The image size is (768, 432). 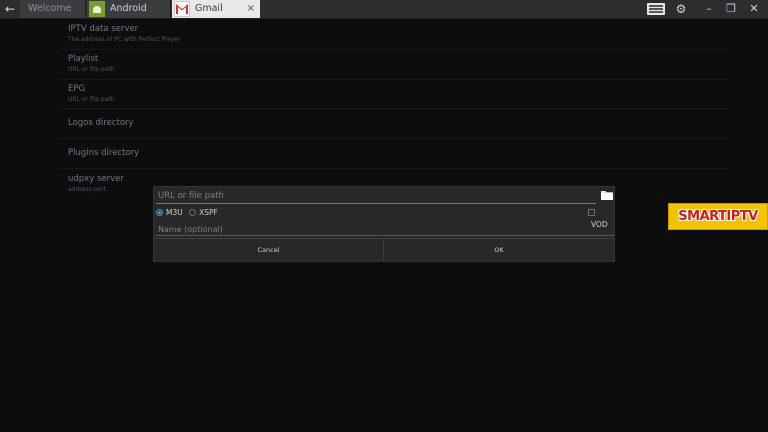 What do you see at coordinates (50, 8) in the screenshot?
I see `tab-label: Welcome` at bounding box center [50, 8].